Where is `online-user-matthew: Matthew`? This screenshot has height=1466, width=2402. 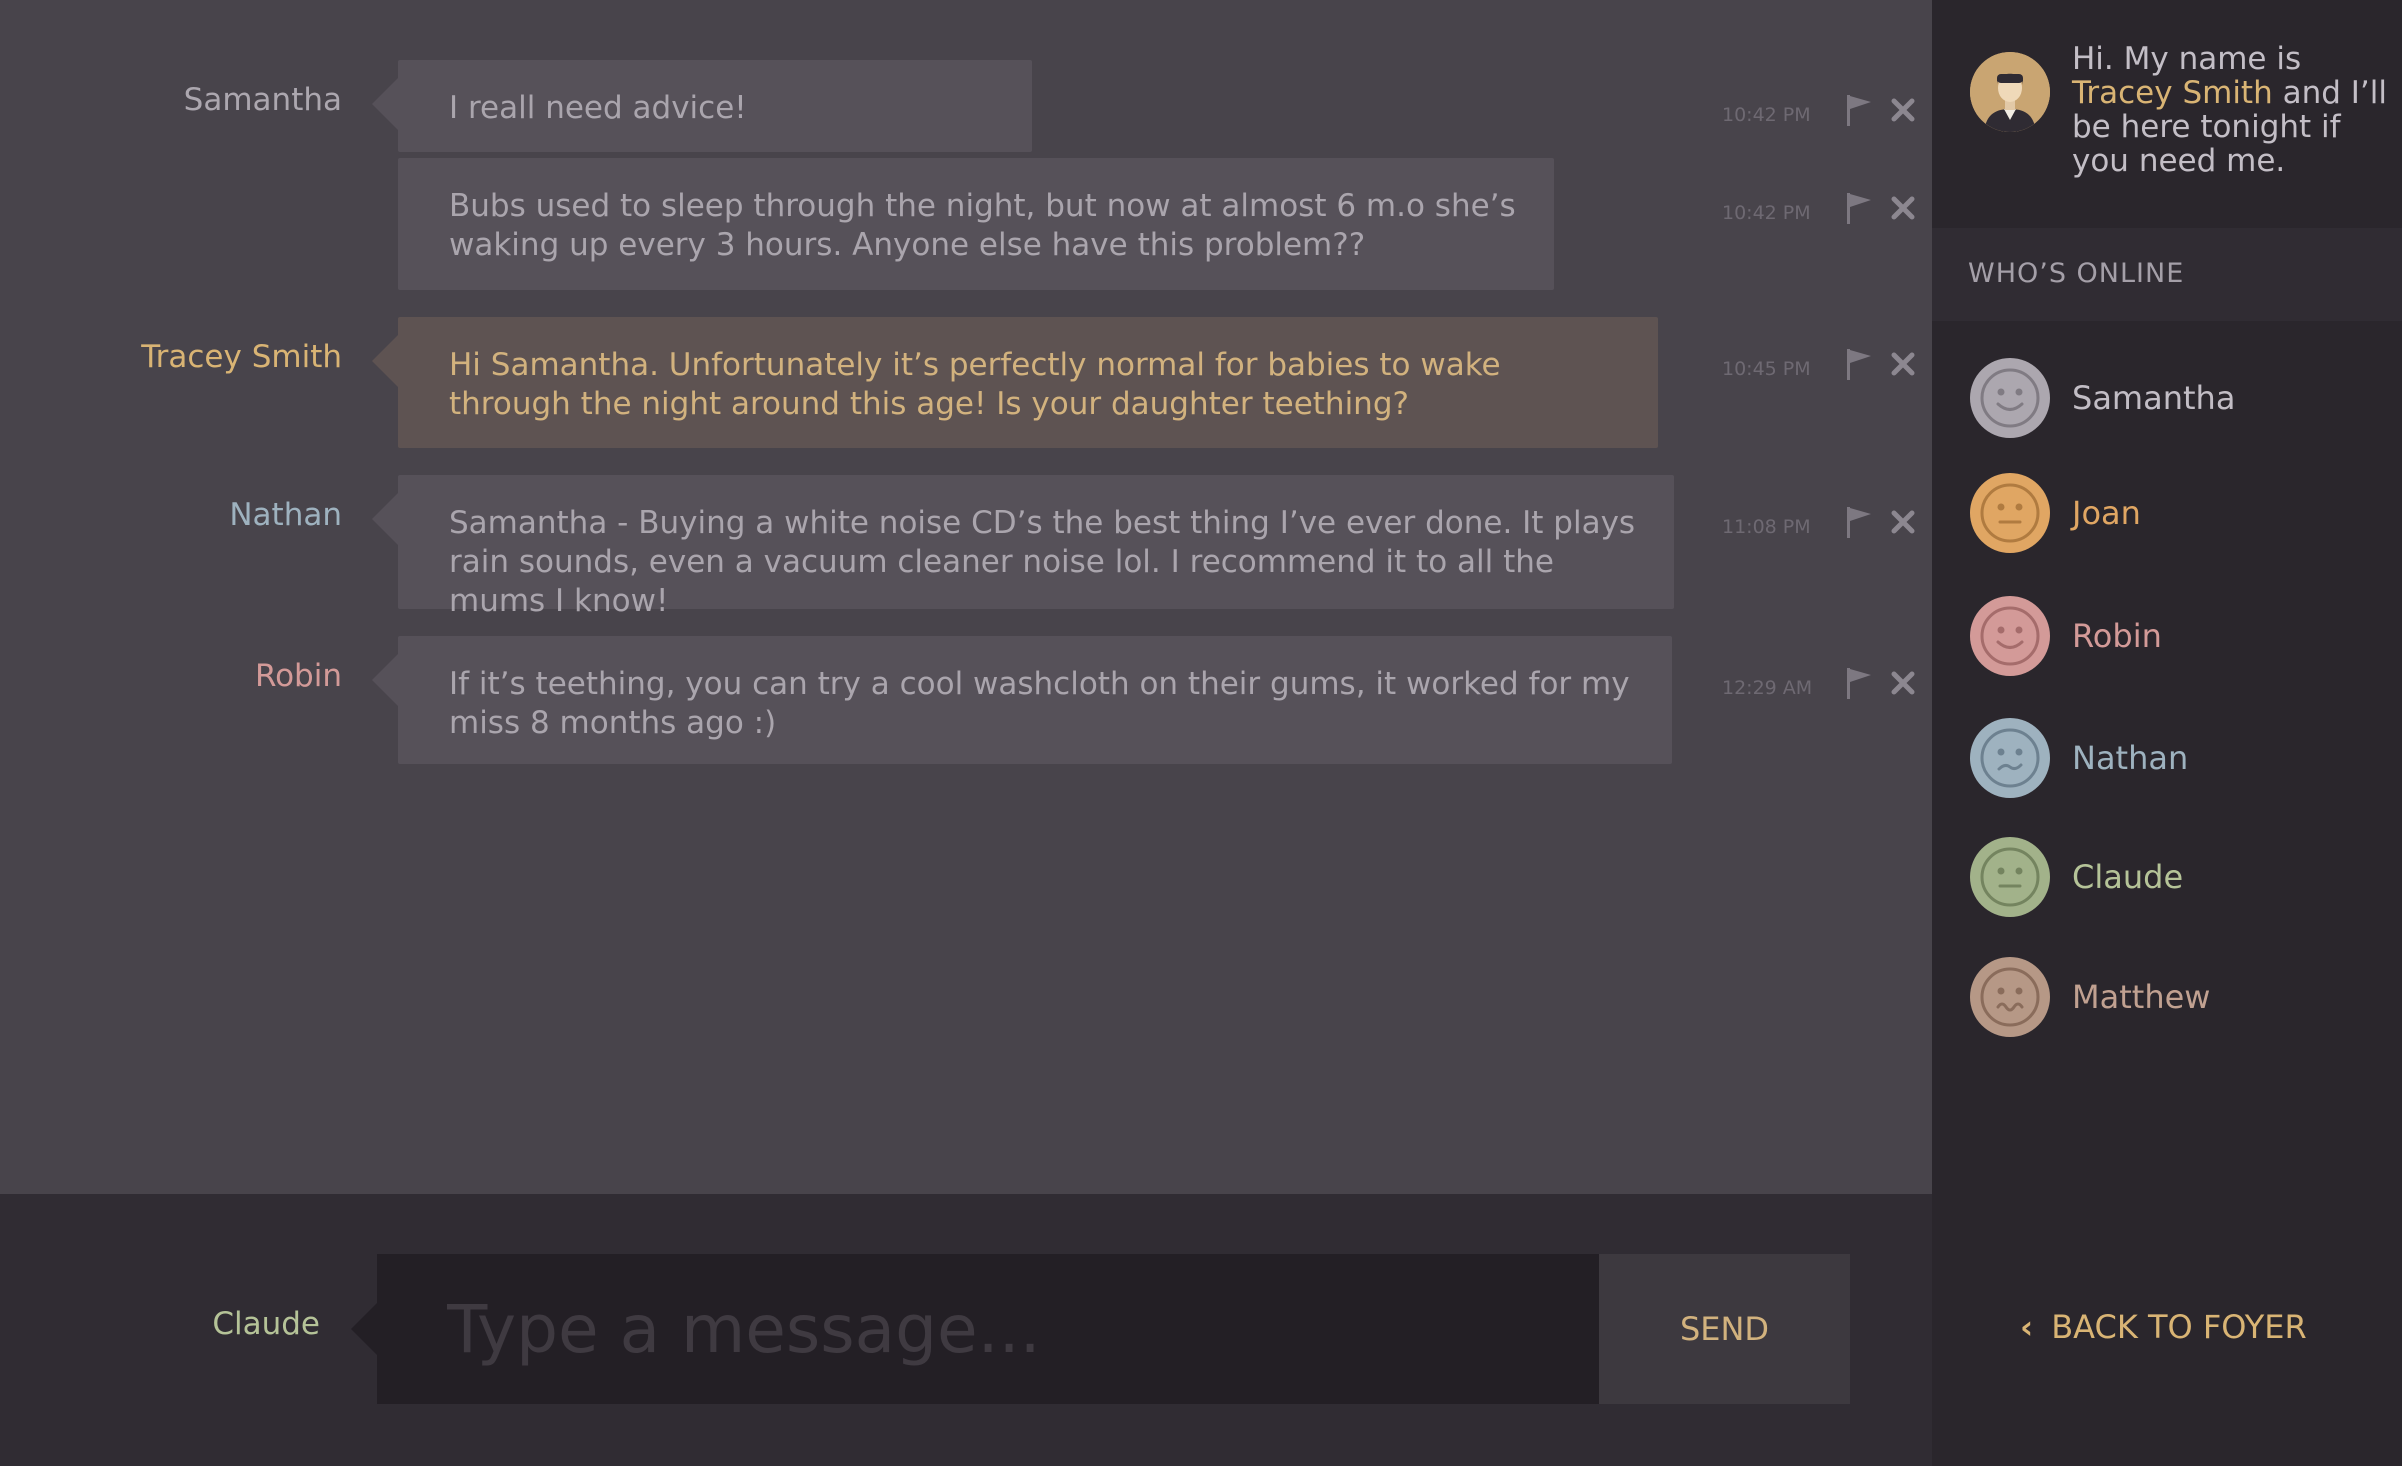
online-user-matthew: Matthew is located at coordinates (2167, 997).